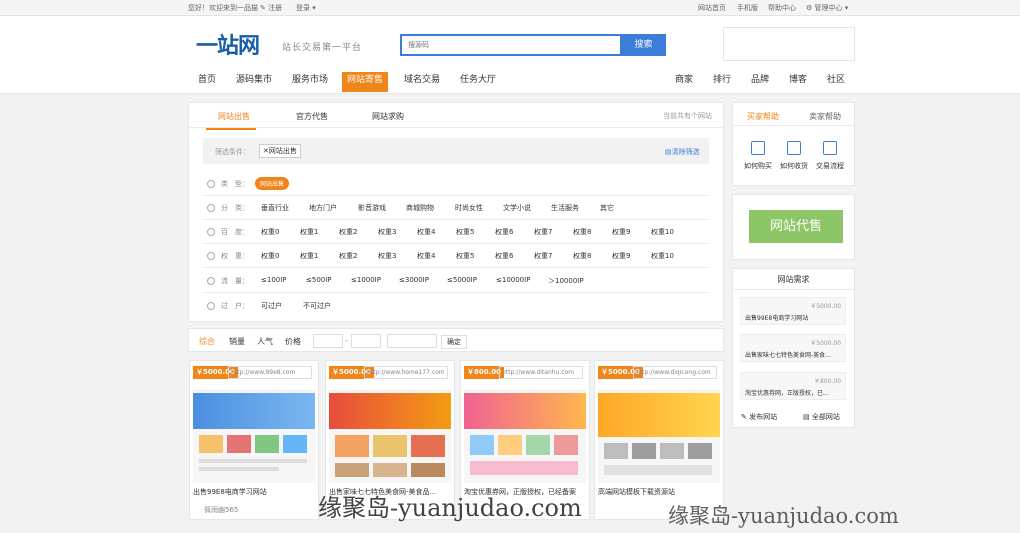 This screenshot has width=1020, height=533. Describe the element at coordinates (796, 226) in the screenshot. I see `site-consign-button: 网站代售` at that location.